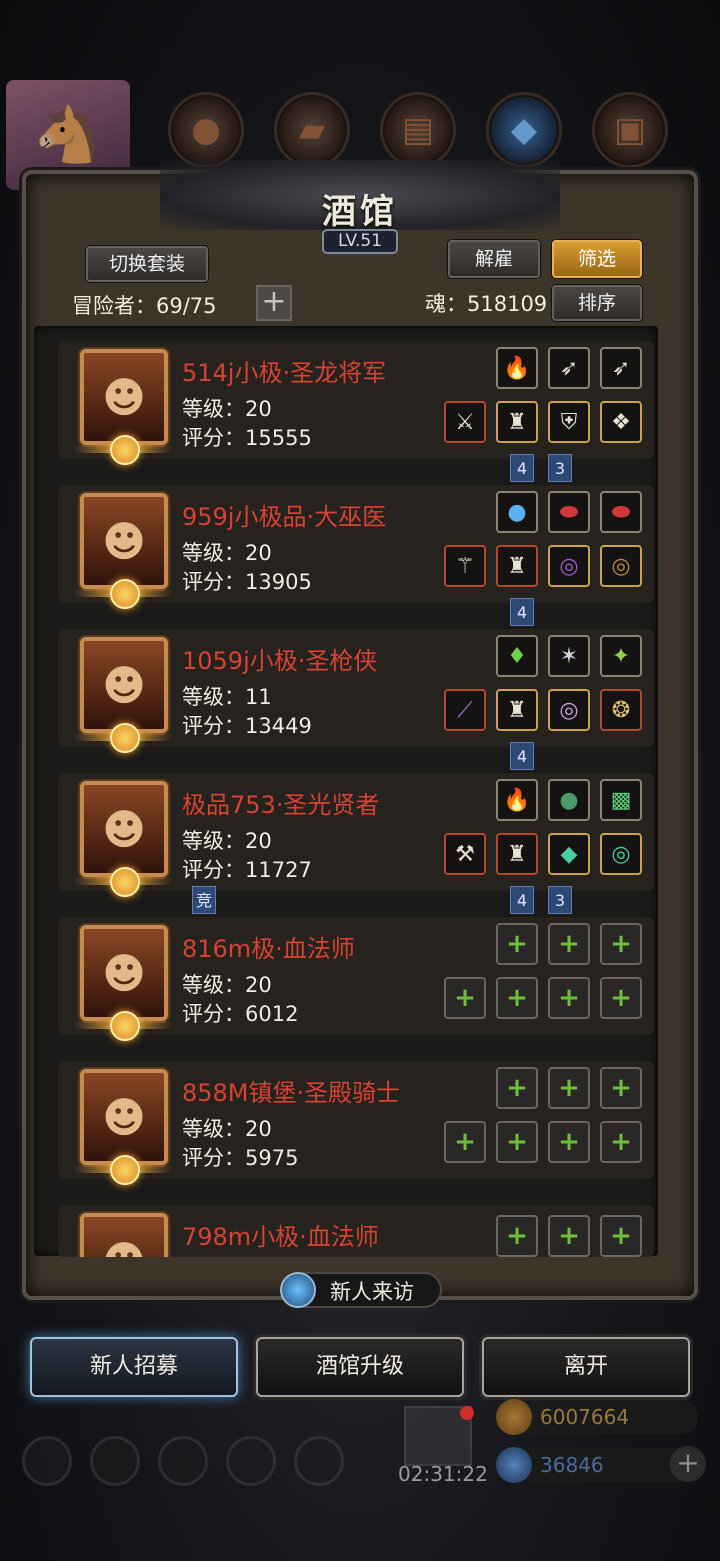 Image resolution: width=720 pixels, height=1561 pixels. Describe the element at coordinates (597, 259) in the screenshot. I see `filter-button: 筛选` at that location.